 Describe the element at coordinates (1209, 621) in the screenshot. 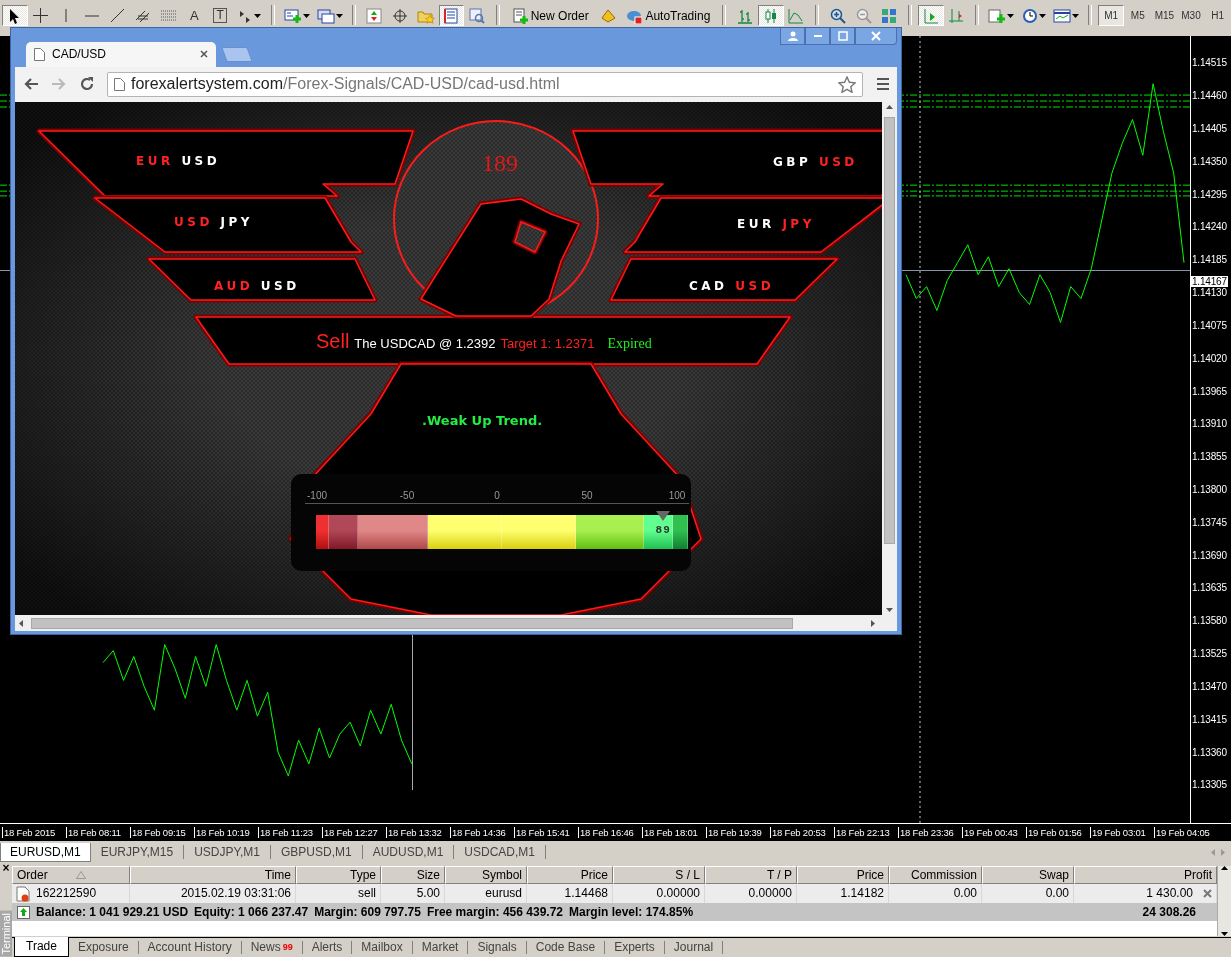

I see `price-label: 1.13580` at that location.